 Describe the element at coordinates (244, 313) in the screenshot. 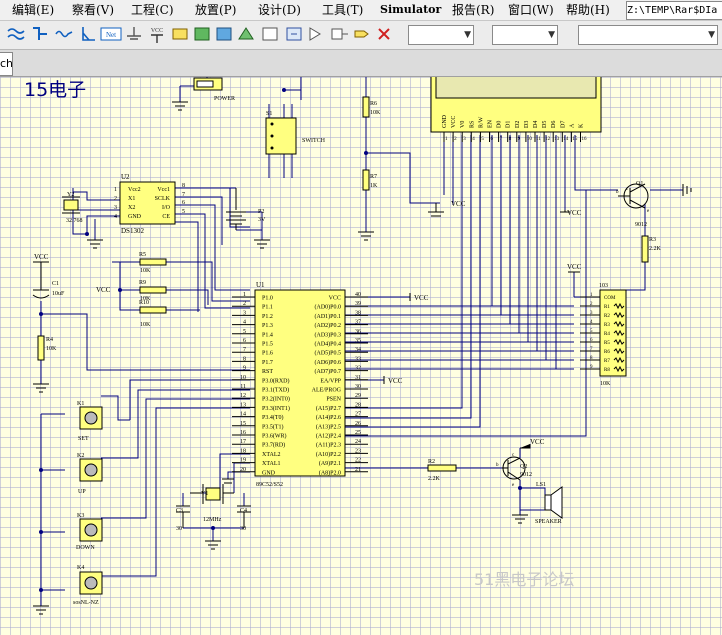

I see `u1-pin-num: 3` at that location.